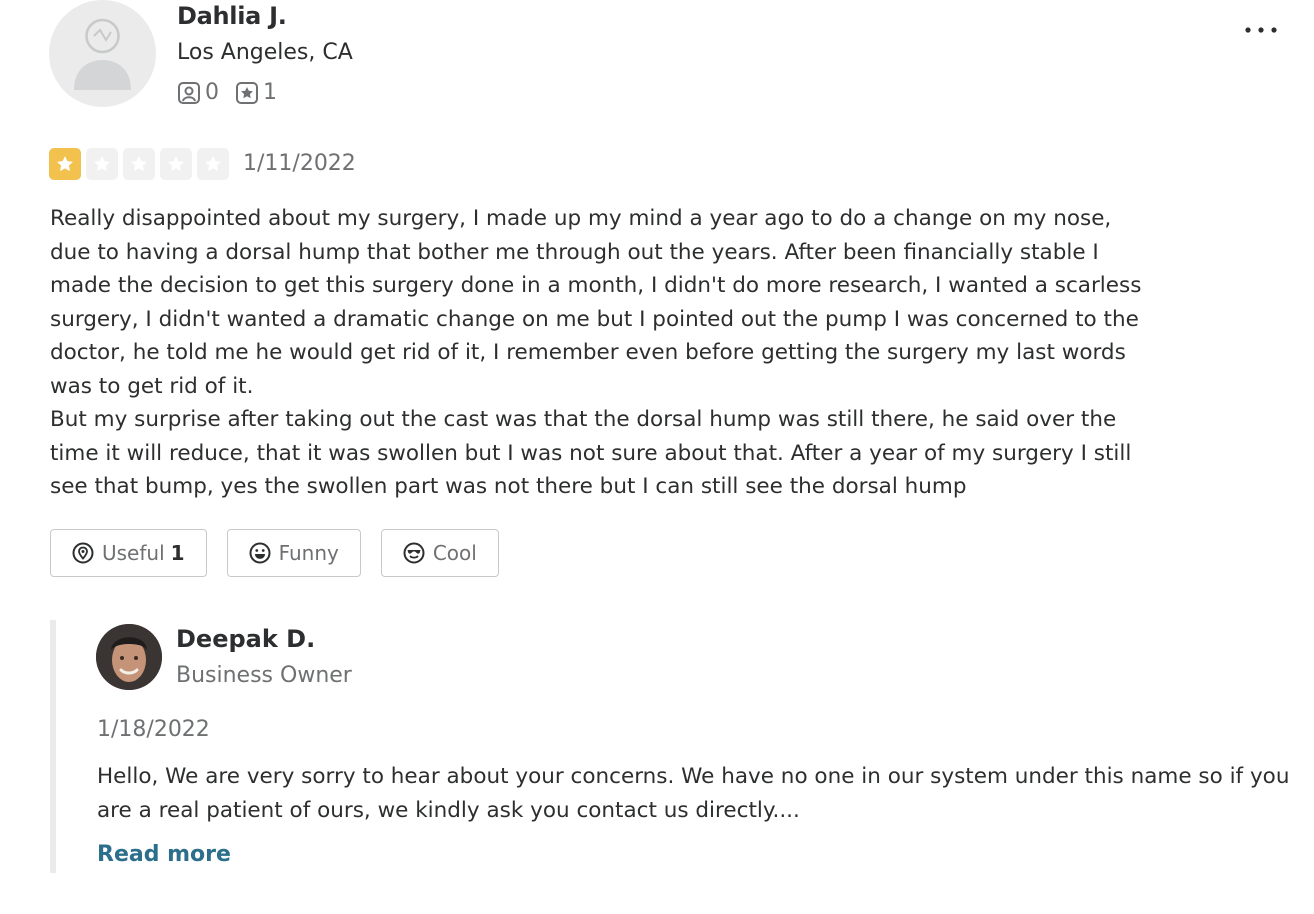 Image resolution: width=1314 pixels, height=914 pixels. What do you see at coordinates (454, 553) in the screenshot?
I see `cool-label: Cool` at bounding box center [454, 553].